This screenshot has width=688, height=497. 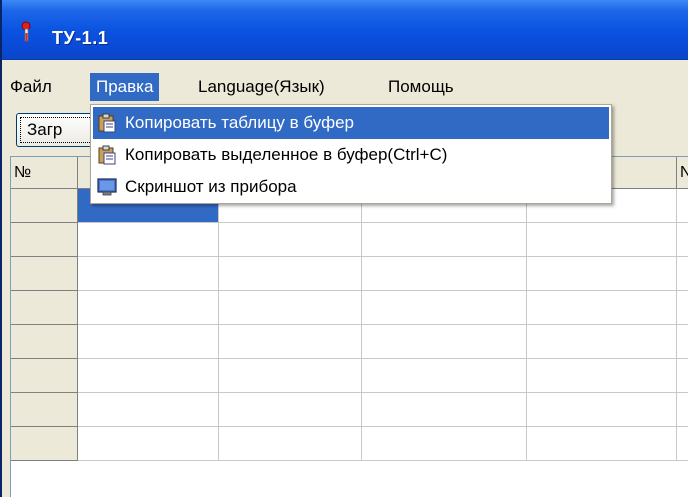 I want to click on menu-file: Файл, so click(x=31, y=87).